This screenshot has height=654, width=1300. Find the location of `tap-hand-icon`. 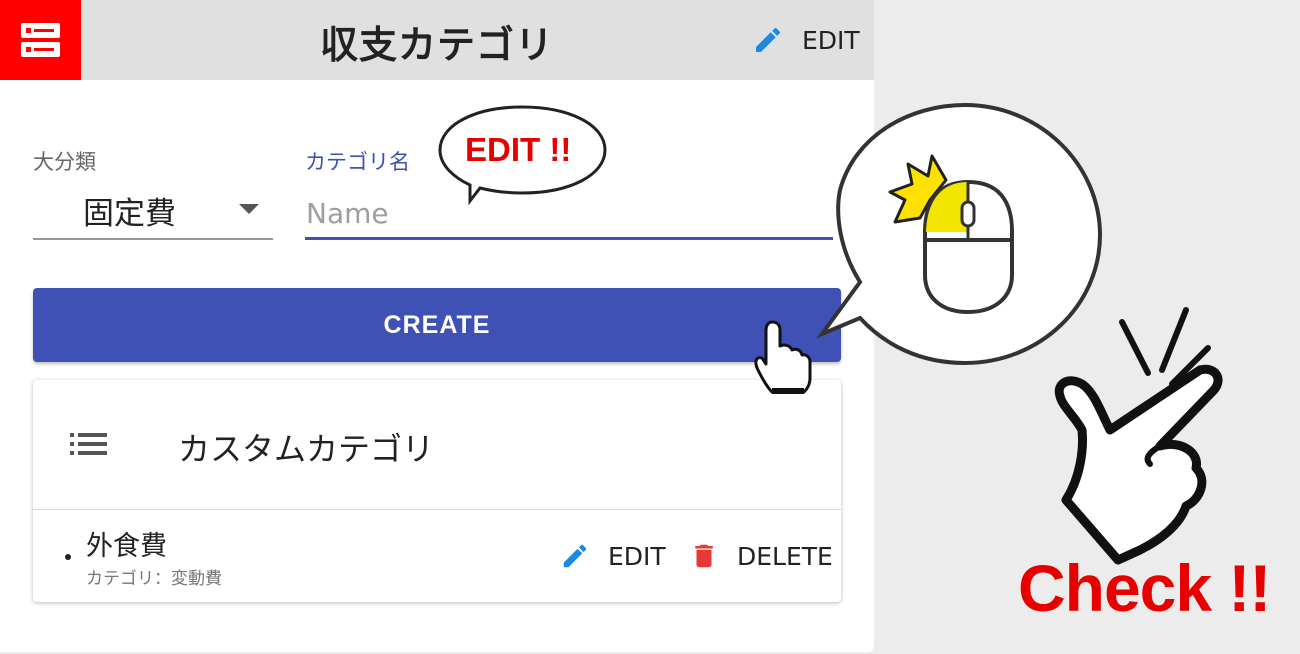

tap-hand-icon is located at coordinates (1138, 436).